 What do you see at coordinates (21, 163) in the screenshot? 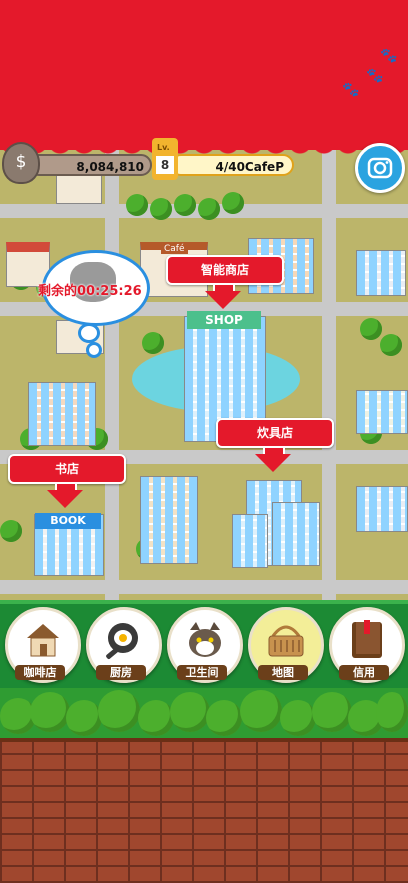
I see `dollar-bag-icon: $` at bounding box center [21, 163].